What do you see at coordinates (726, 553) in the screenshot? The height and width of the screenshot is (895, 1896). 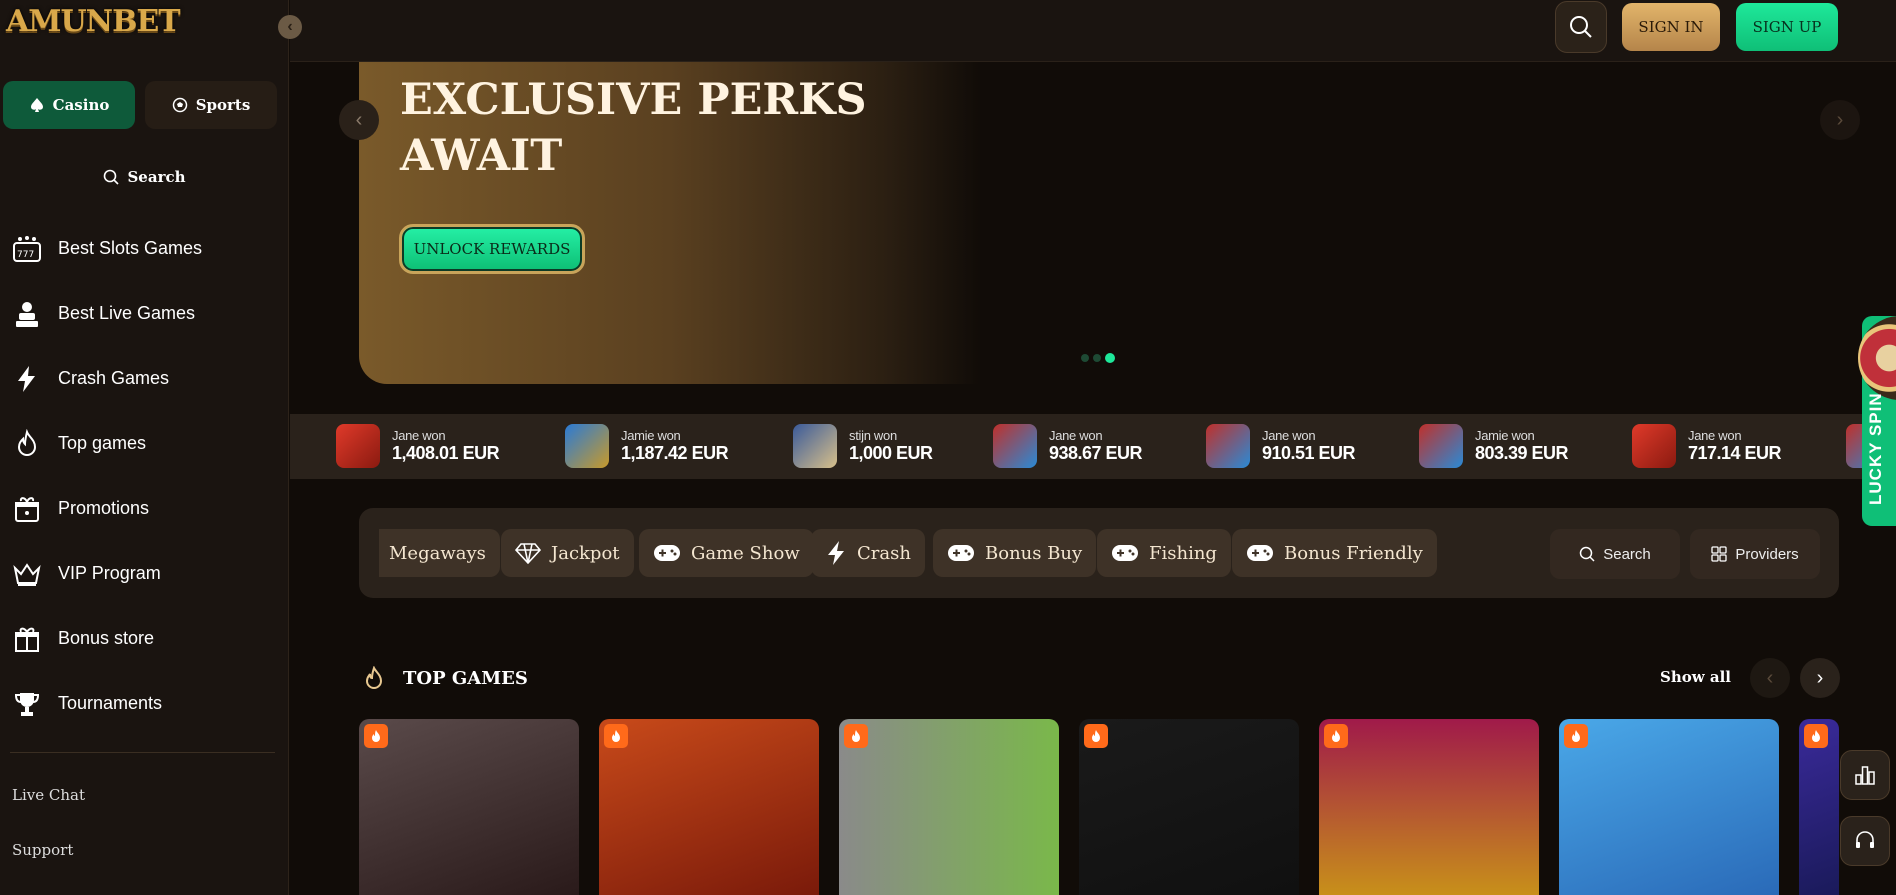 I see `category-chip-game-show: Game Show` at bounding box center [726, 553].